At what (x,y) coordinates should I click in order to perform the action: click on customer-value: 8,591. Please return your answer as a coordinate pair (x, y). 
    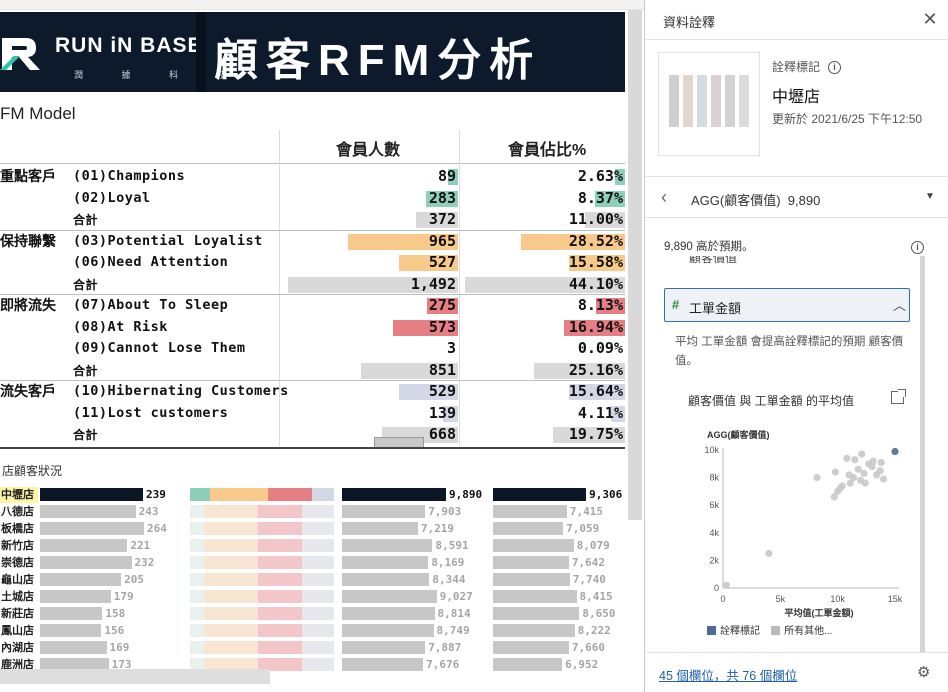
    Looking at the image, I should click on (452, 545).